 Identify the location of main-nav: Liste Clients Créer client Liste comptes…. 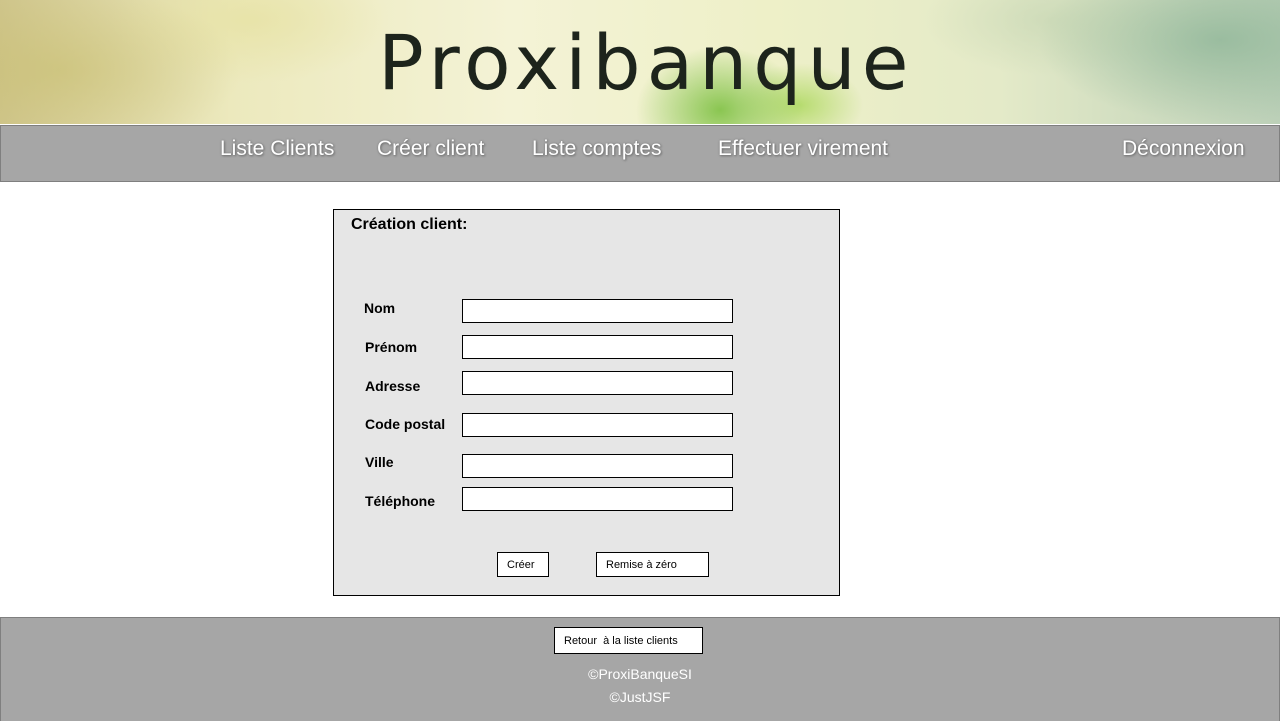
(640, 153).